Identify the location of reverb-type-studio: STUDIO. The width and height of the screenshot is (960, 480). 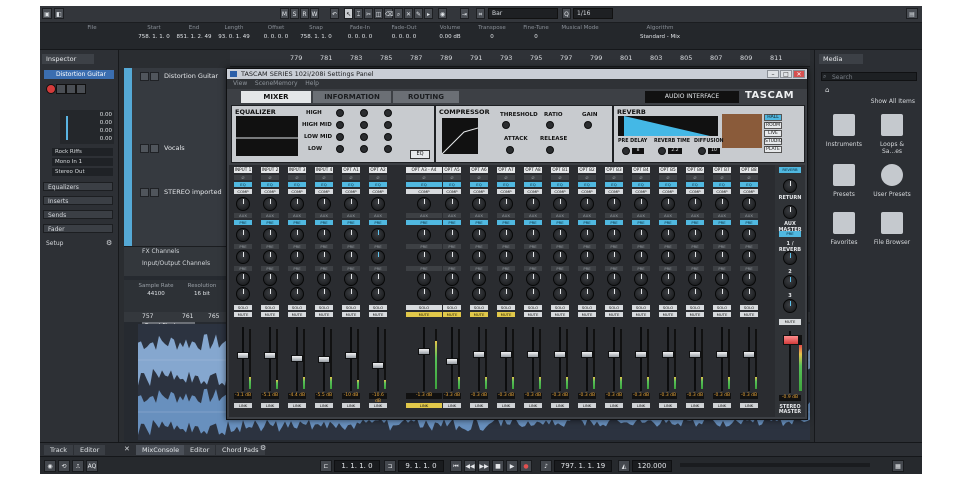
(773, 141).